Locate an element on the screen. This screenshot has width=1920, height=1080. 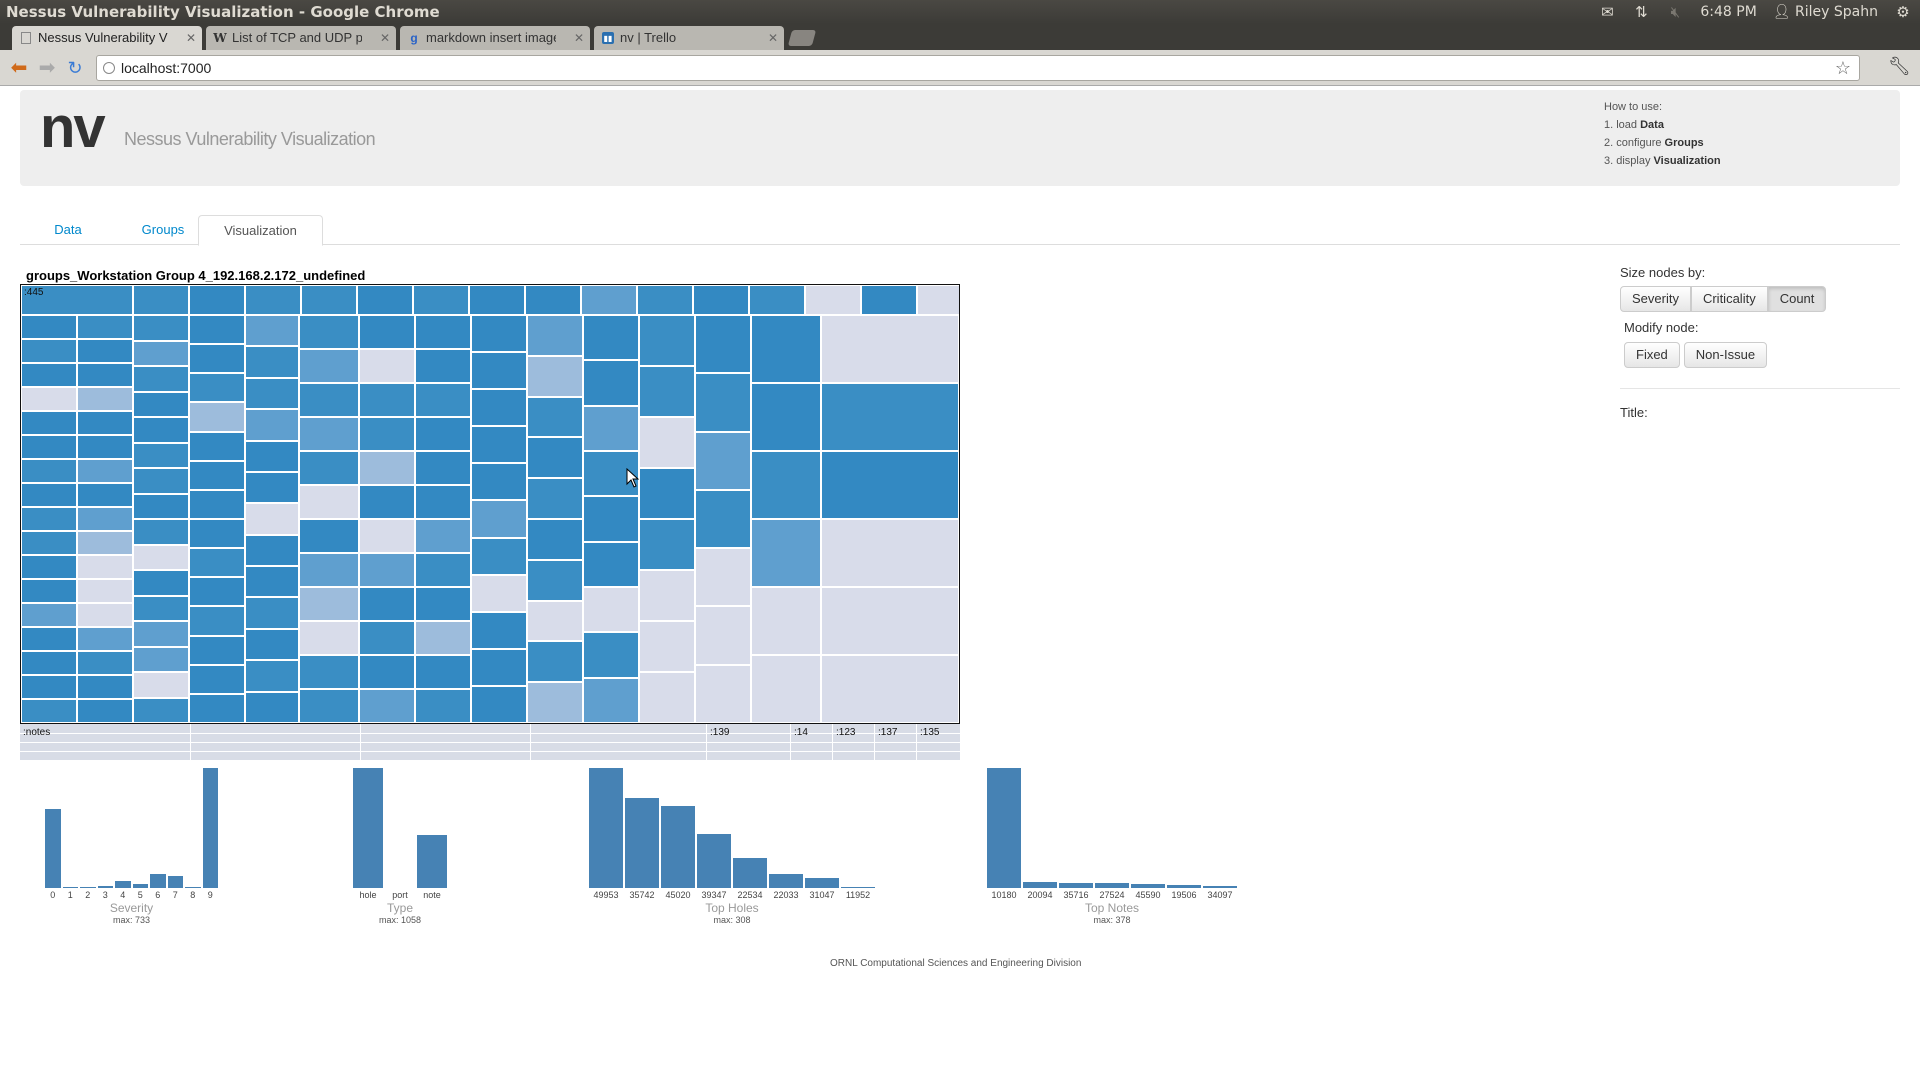
reload-icon: ↻ is located at coordinates (75, 68).